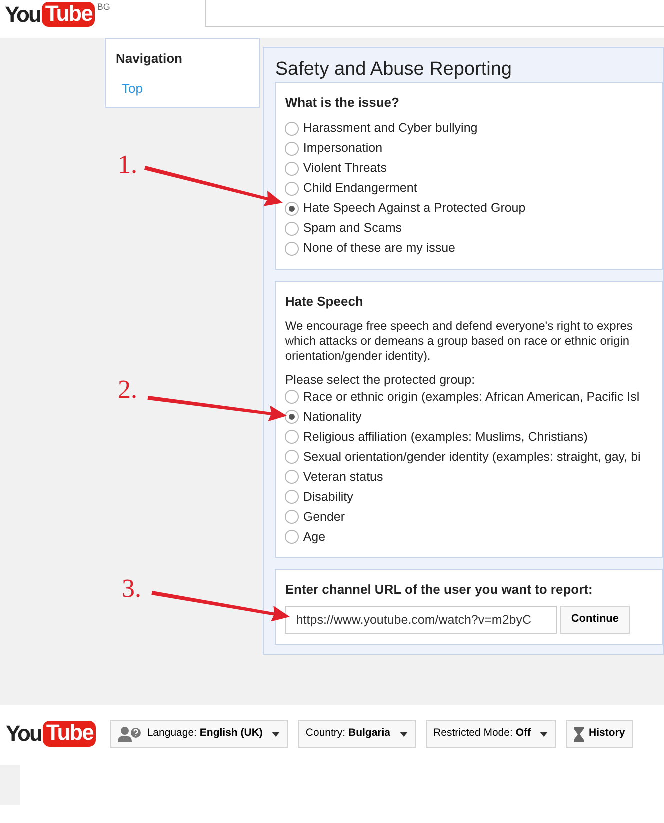 The height and width of the screenshot is (823, 664). Describe the element at coordinates (130, 734) in the screenshot. I see `people-icon` at that location.